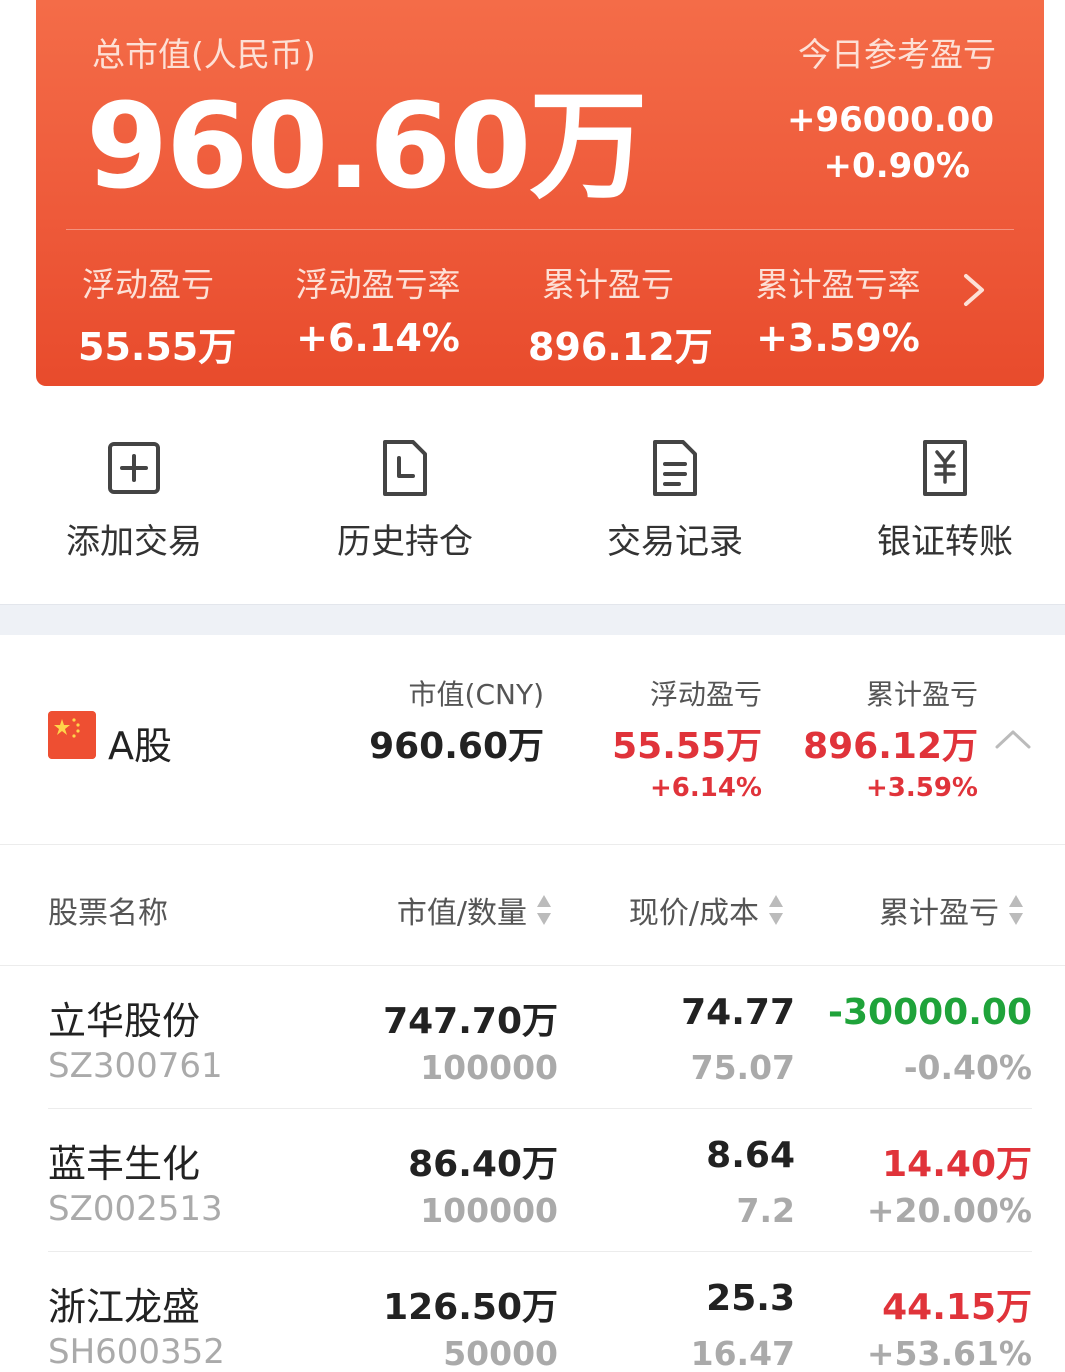 The height and width of the screenshot is (1372, 1065). I want to click on current-price: 74.77, so click(738, 1012).